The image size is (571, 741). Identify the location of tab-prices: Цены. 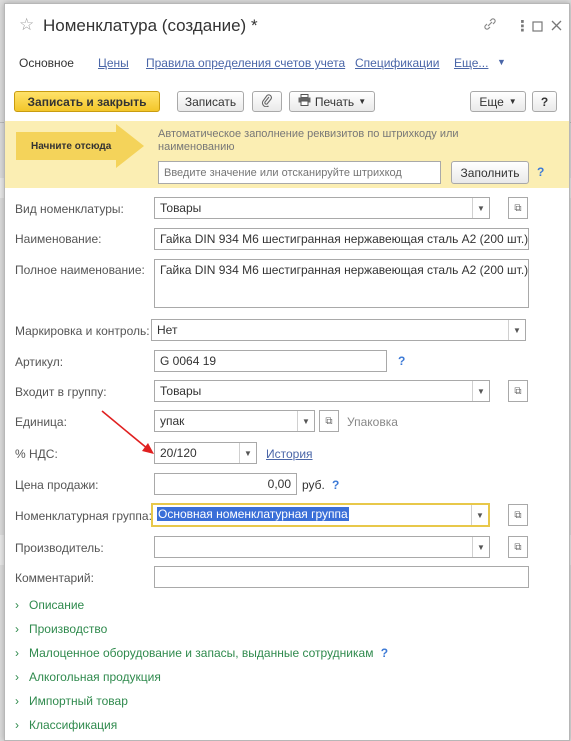
(113, 63).